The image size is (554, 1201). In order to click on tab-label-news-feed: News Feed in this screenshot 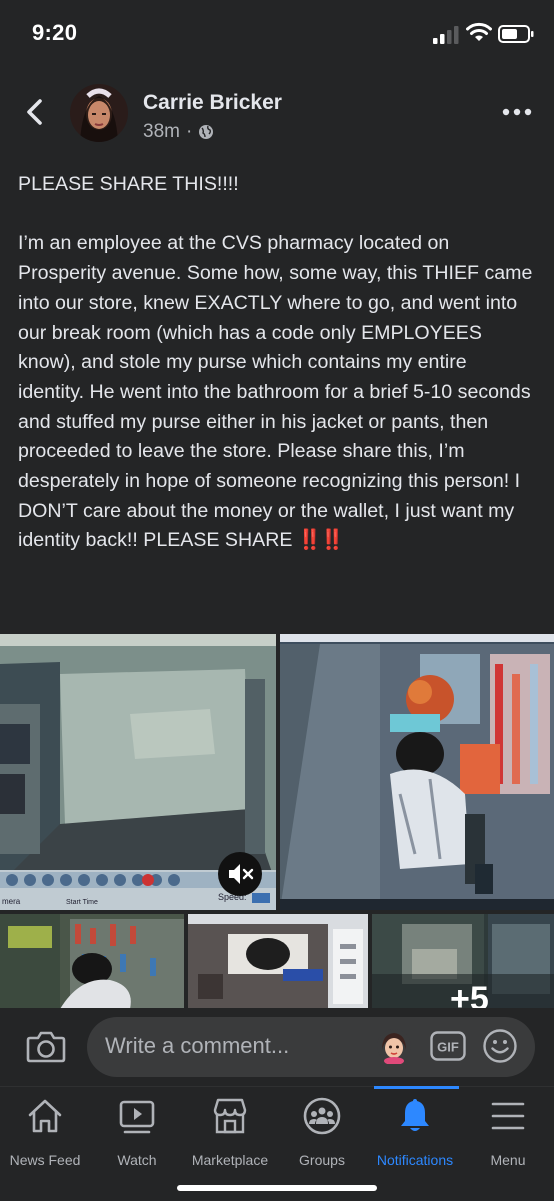, I will do `click(45, 1160)`.